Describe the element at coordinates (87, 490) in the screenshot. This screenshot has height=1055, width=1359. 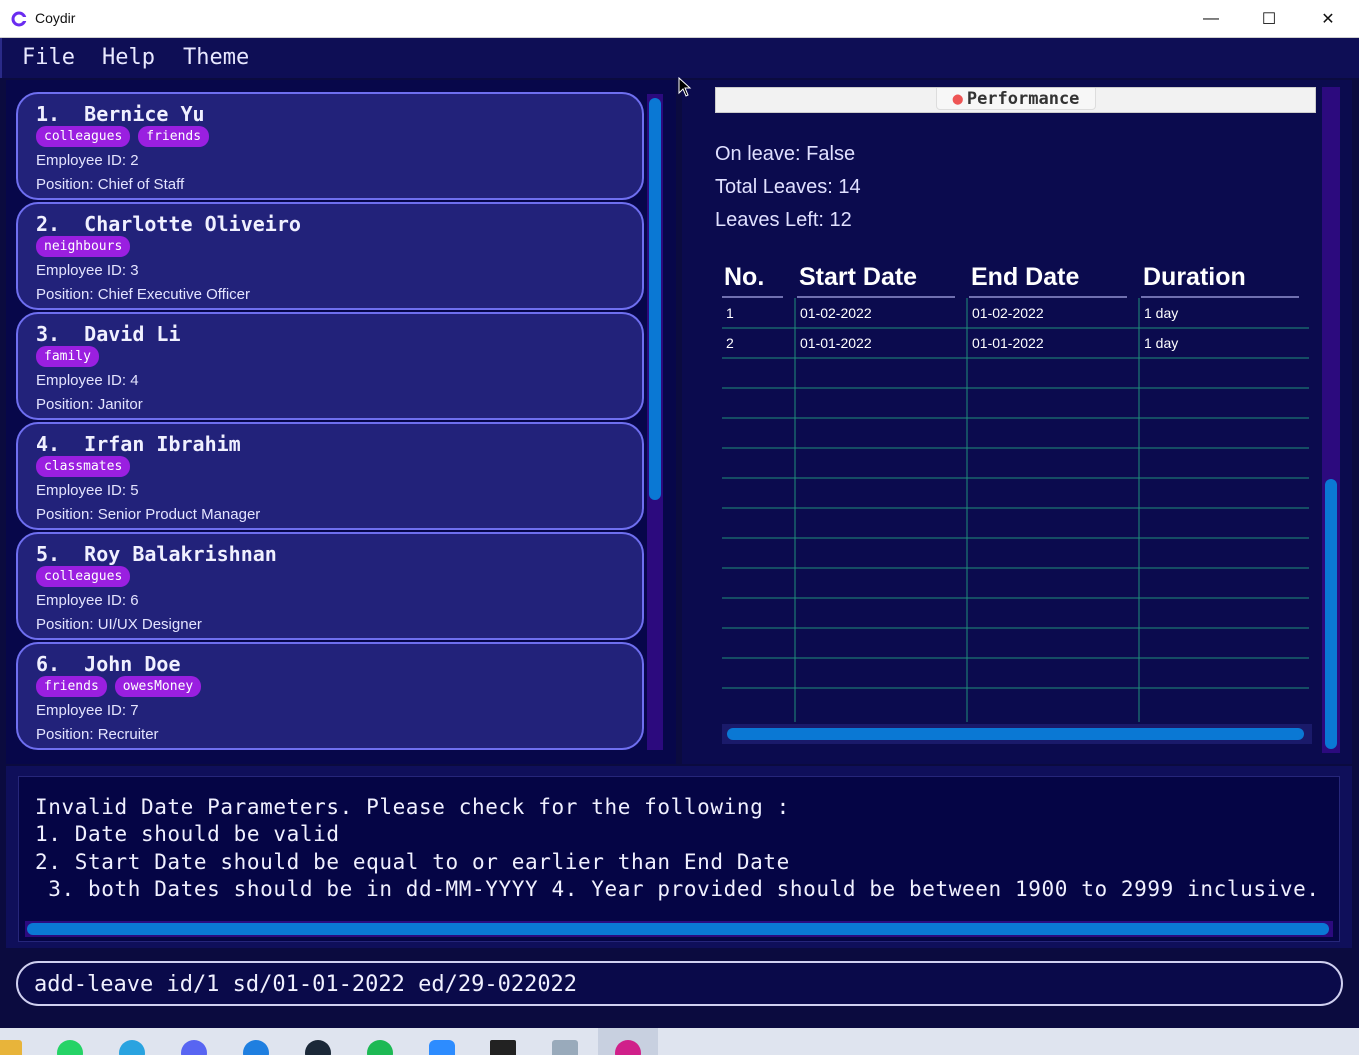
I see `employee-id: Employee ID: 5` at that location.